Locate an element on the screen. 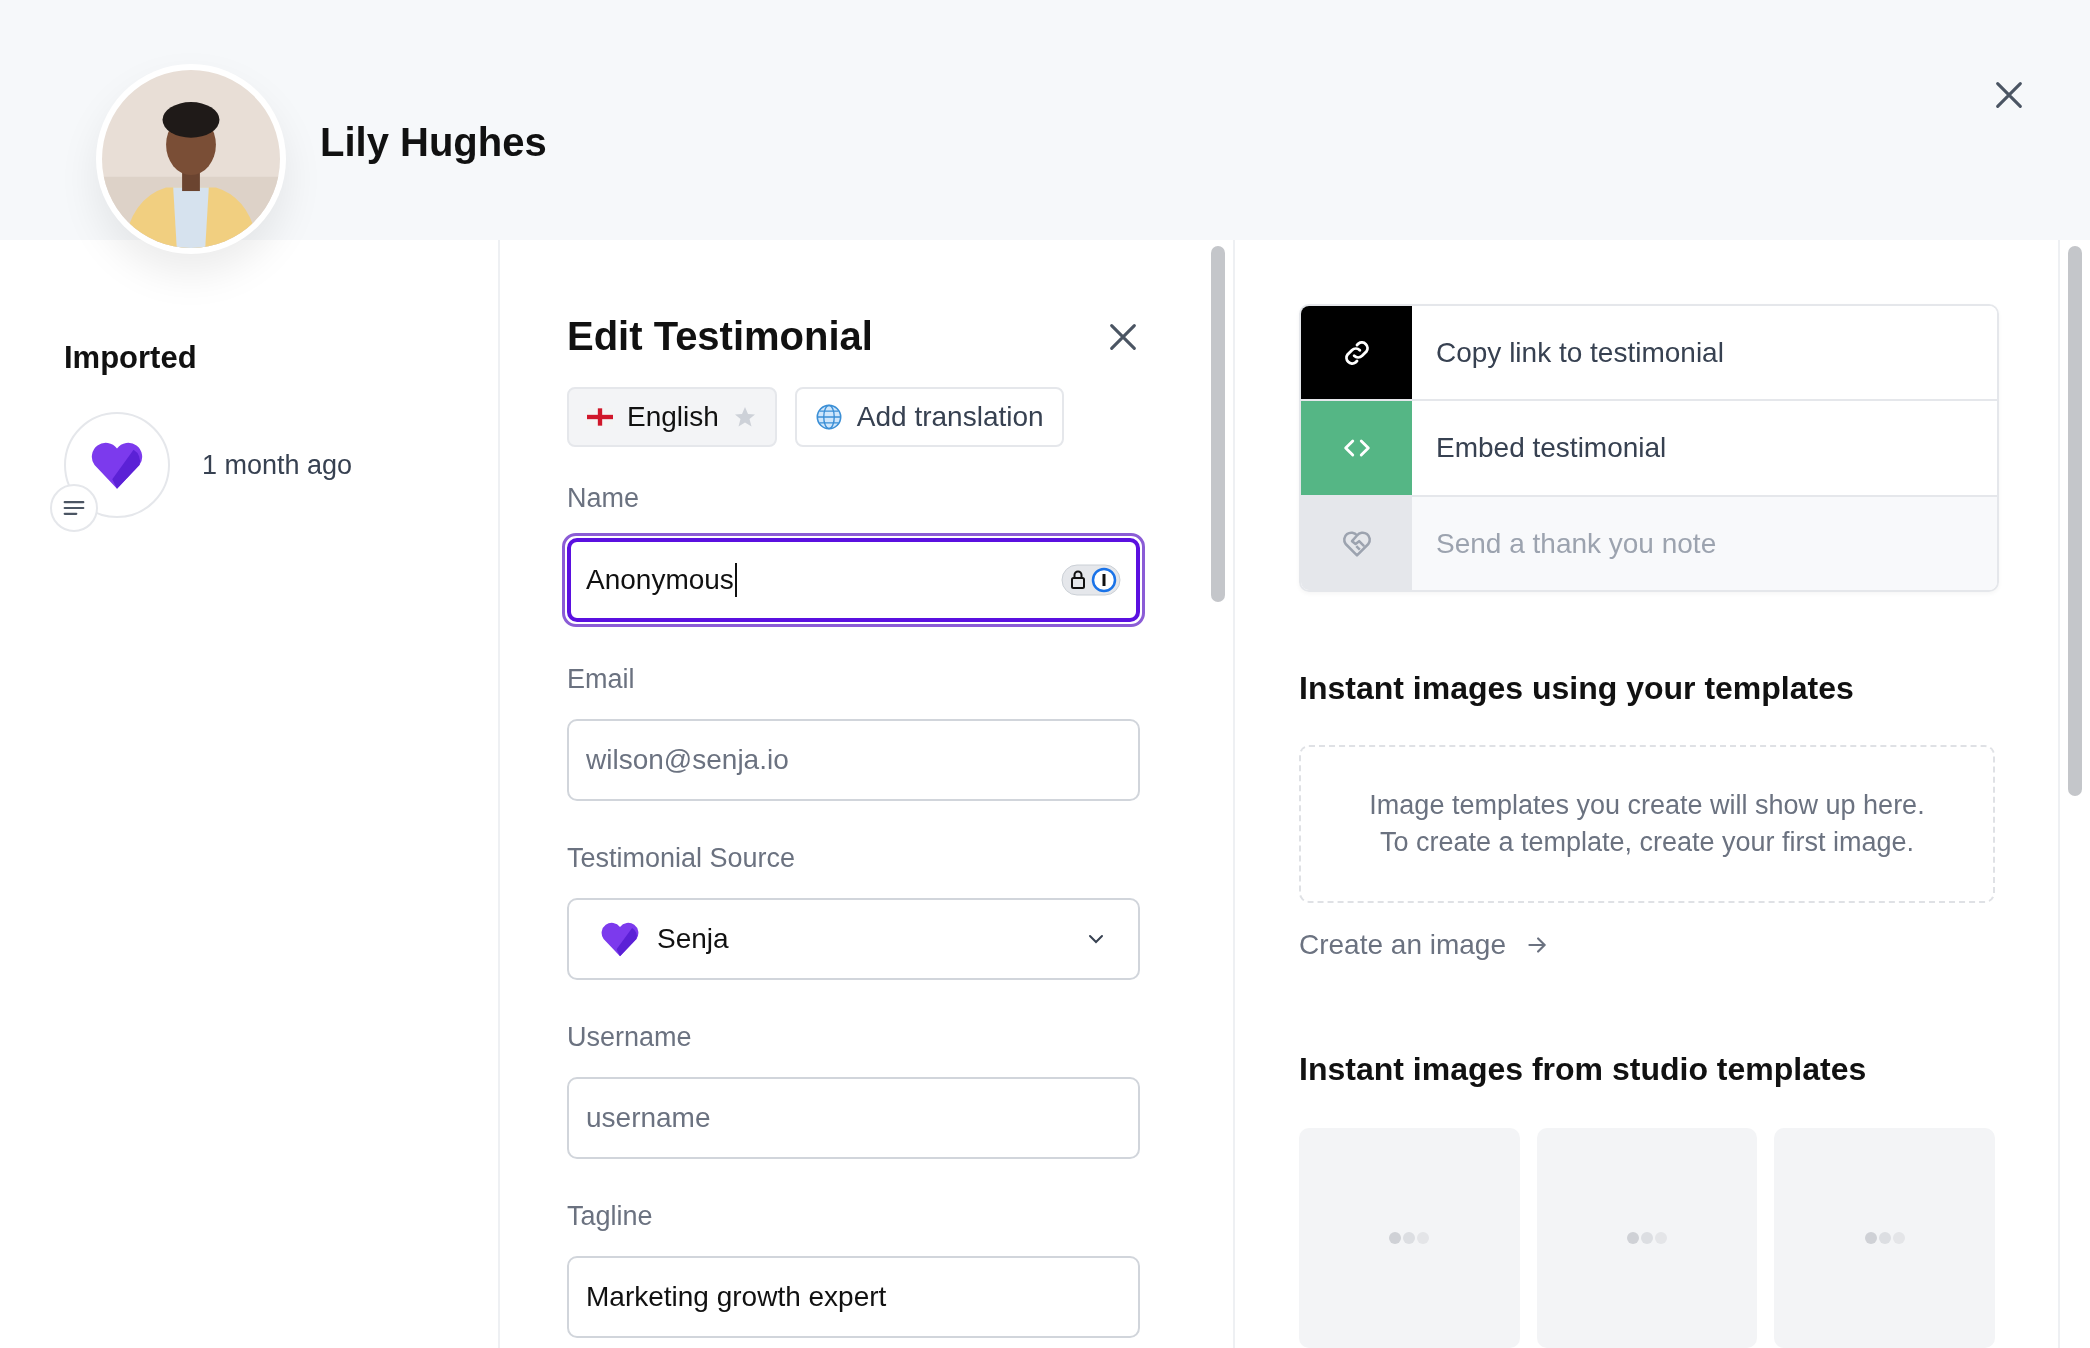 This screenshot has width=2090, height=1348. password-manager-icon is located at coordinates (1091, 580).